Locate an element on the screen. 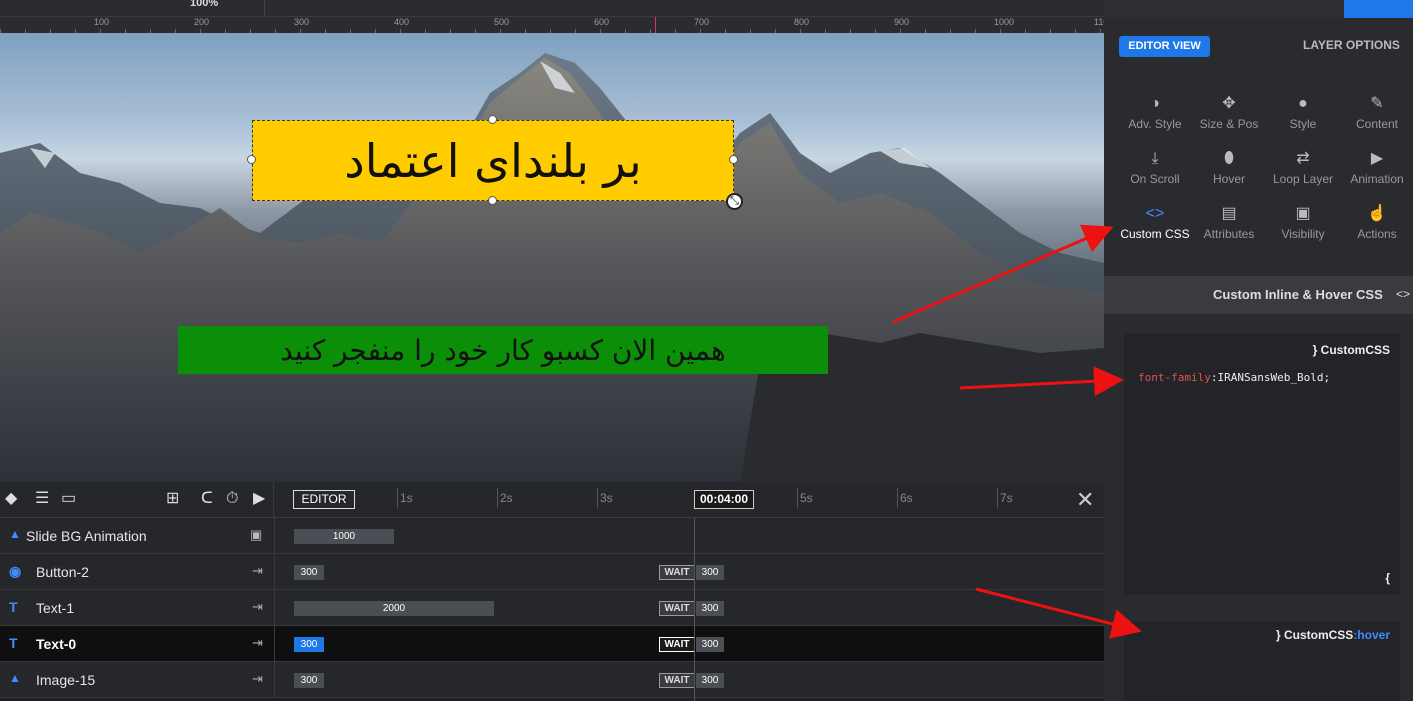 The width and height of the screenshot is (1413, 701). option-hover: ⬮ Hover is located at coordinates (1229, 167).